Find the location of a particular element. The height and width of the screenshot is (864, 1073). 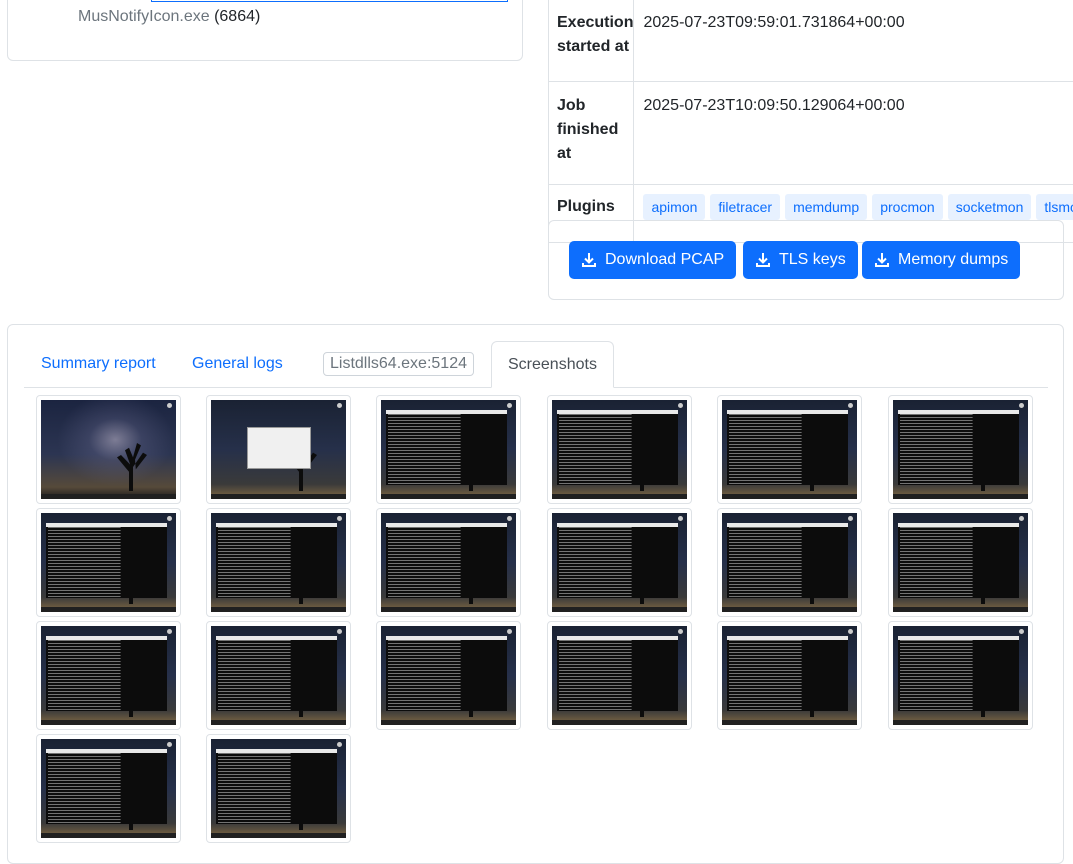

plugin-badge: memdump is located at coordinates (826, 207).